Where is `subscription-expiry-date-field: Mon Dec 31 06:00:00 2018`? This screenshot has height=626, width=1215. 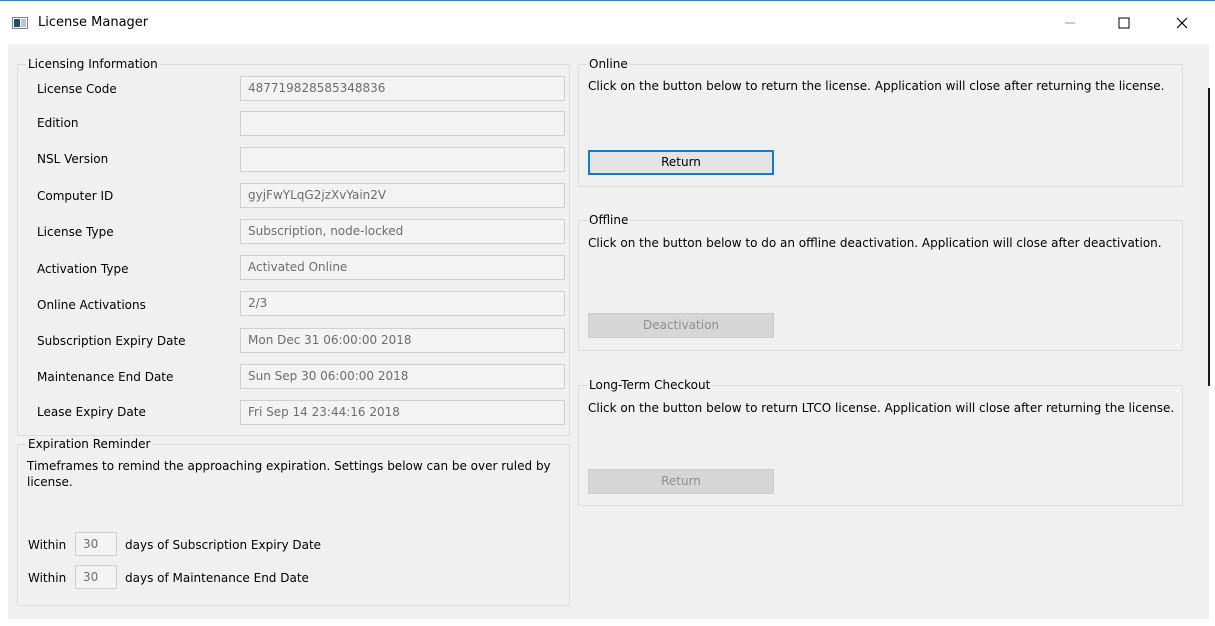 subscription-expiry-date-field: Mon Dec 31 06:00:00 2018 is located at coordinates (402, 340).